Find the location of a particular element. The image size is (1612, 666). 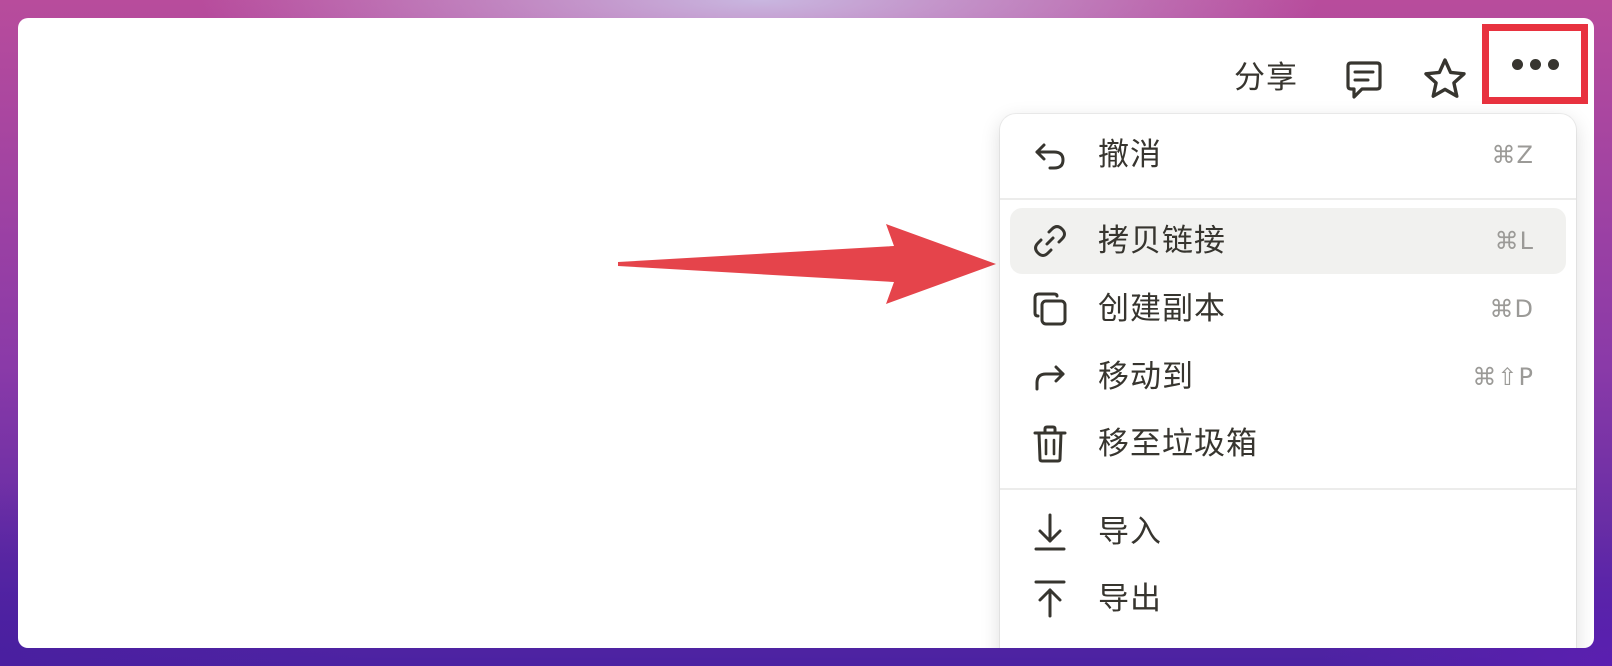

menu-item-export: 导出 is located at coordinates (1288, 599).